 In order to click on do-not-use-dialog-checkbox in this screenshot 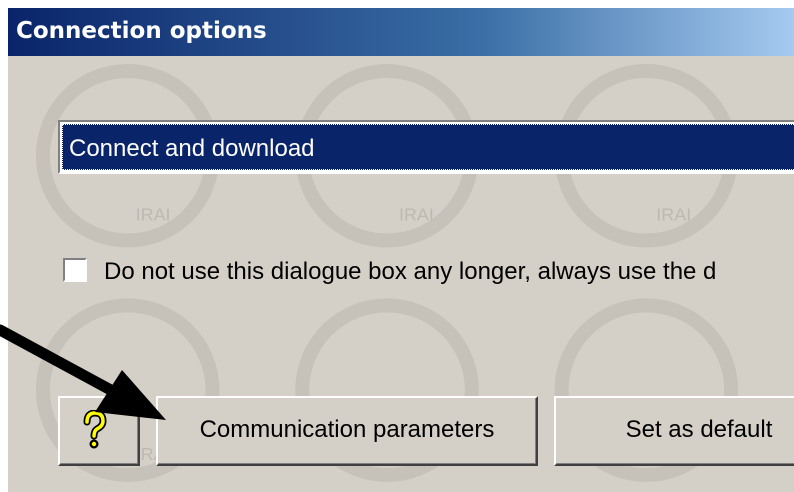, I will do `click(75, 270)`.